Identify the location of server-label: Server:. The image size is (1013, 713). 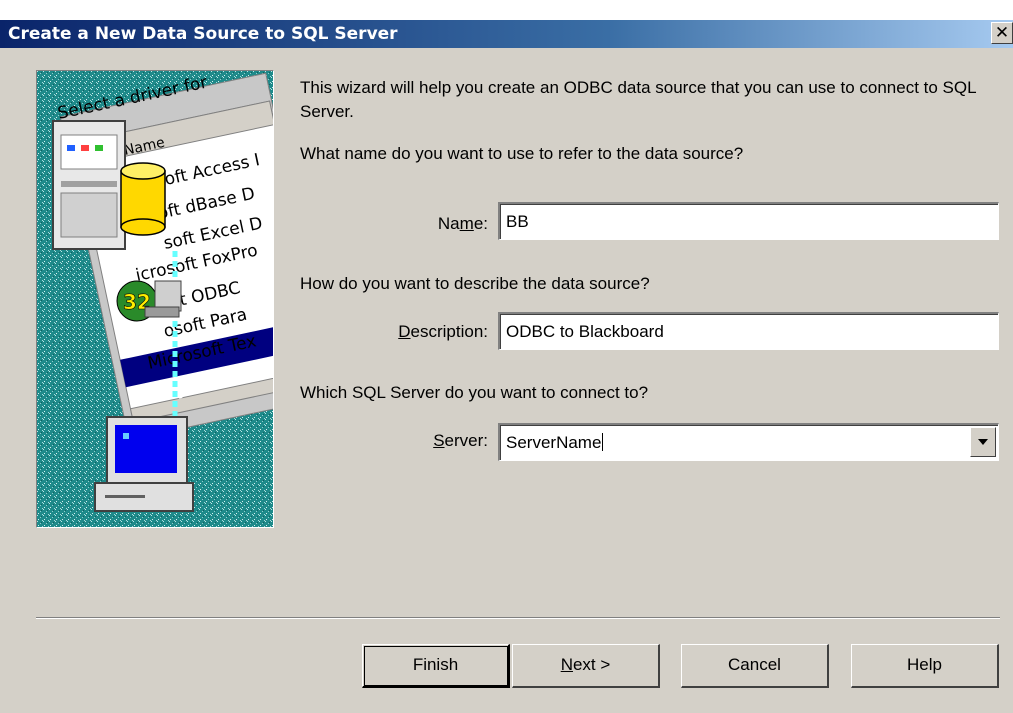
(460, 440).